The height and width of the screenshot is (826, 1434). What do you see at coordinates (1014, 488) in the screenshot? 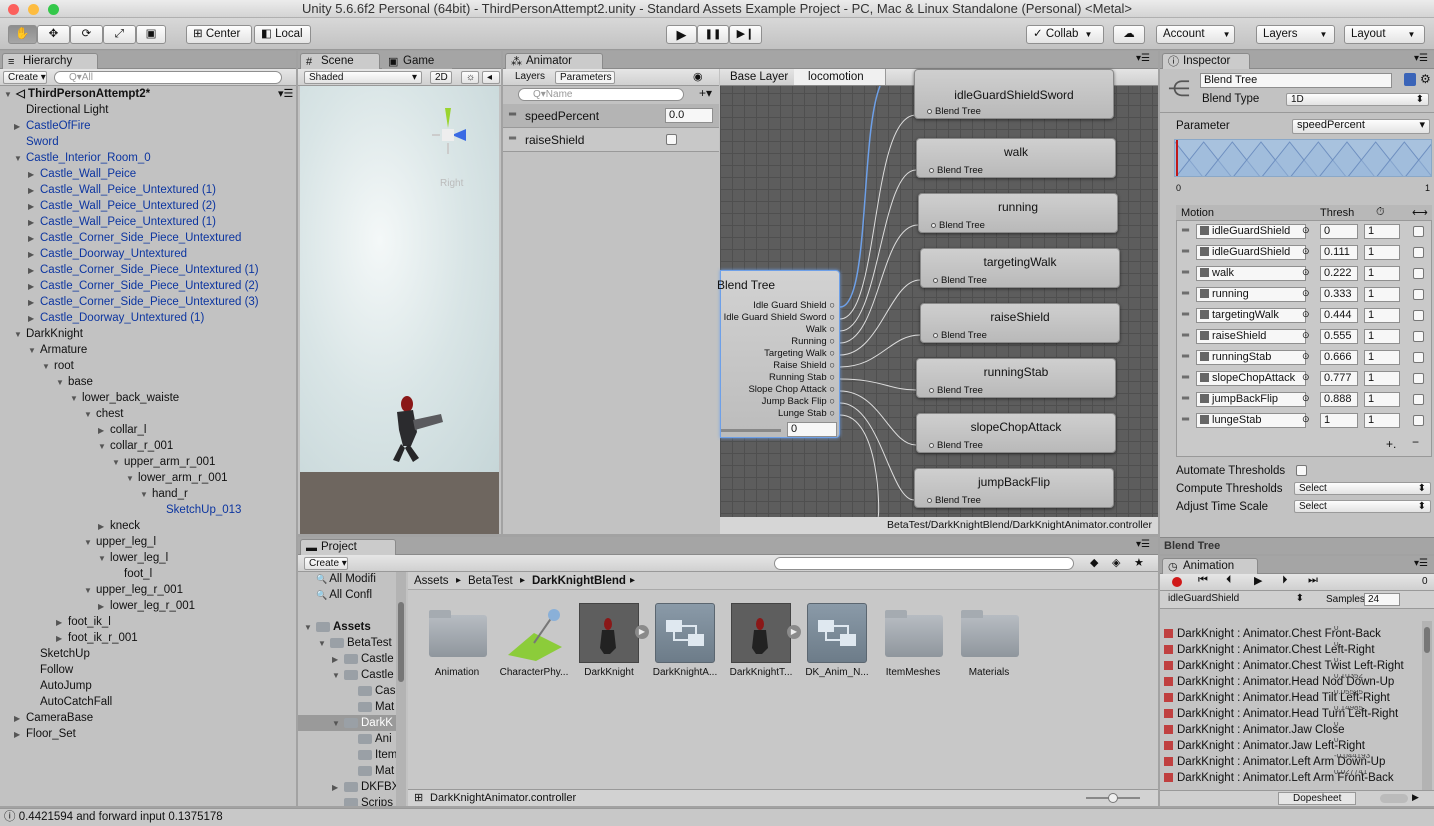
I see `motion-node: jumpBackFlip Blend Tree` at bounding box center [1014, 488].